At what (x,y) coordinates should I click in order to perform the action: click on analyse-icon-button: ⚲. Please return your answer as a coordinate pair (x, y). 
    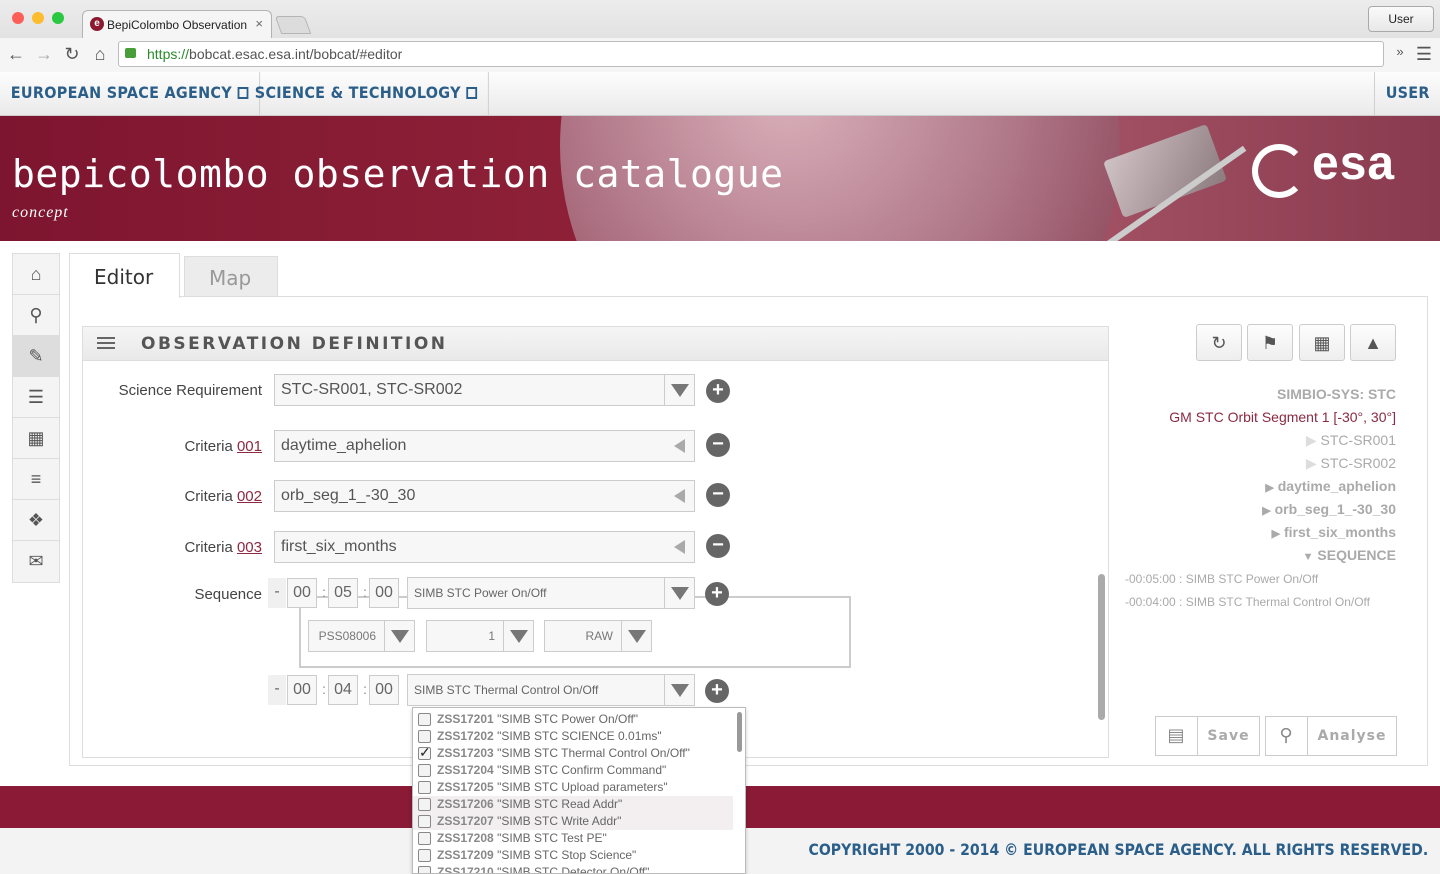
    Looking at the image, I should click on (1286, 736).